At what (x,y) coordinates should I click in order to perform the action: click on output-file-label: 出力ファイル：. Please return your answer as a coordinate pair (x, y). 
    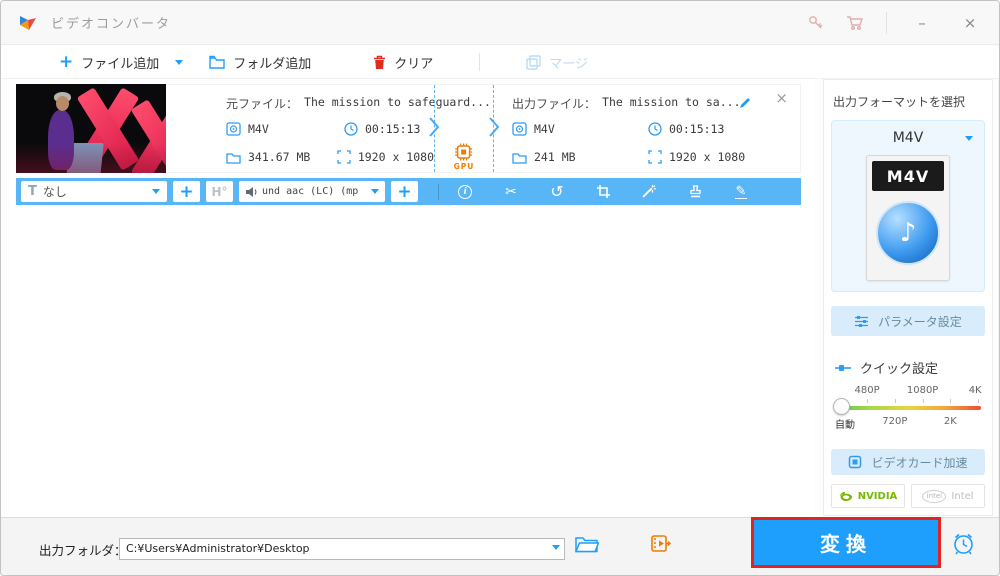
    Looking at the image, I should click on (554, 104).